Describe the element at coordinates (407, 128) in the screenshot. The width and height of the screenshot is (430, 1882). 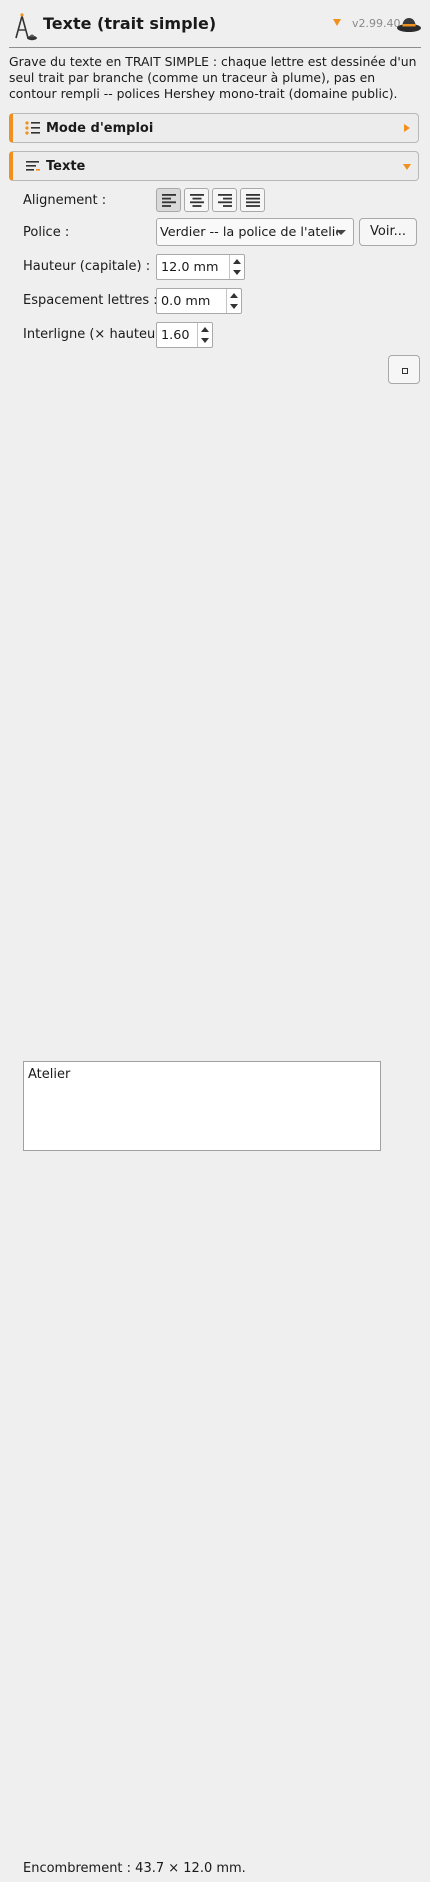
I see `expand-caret-icon` at that location.